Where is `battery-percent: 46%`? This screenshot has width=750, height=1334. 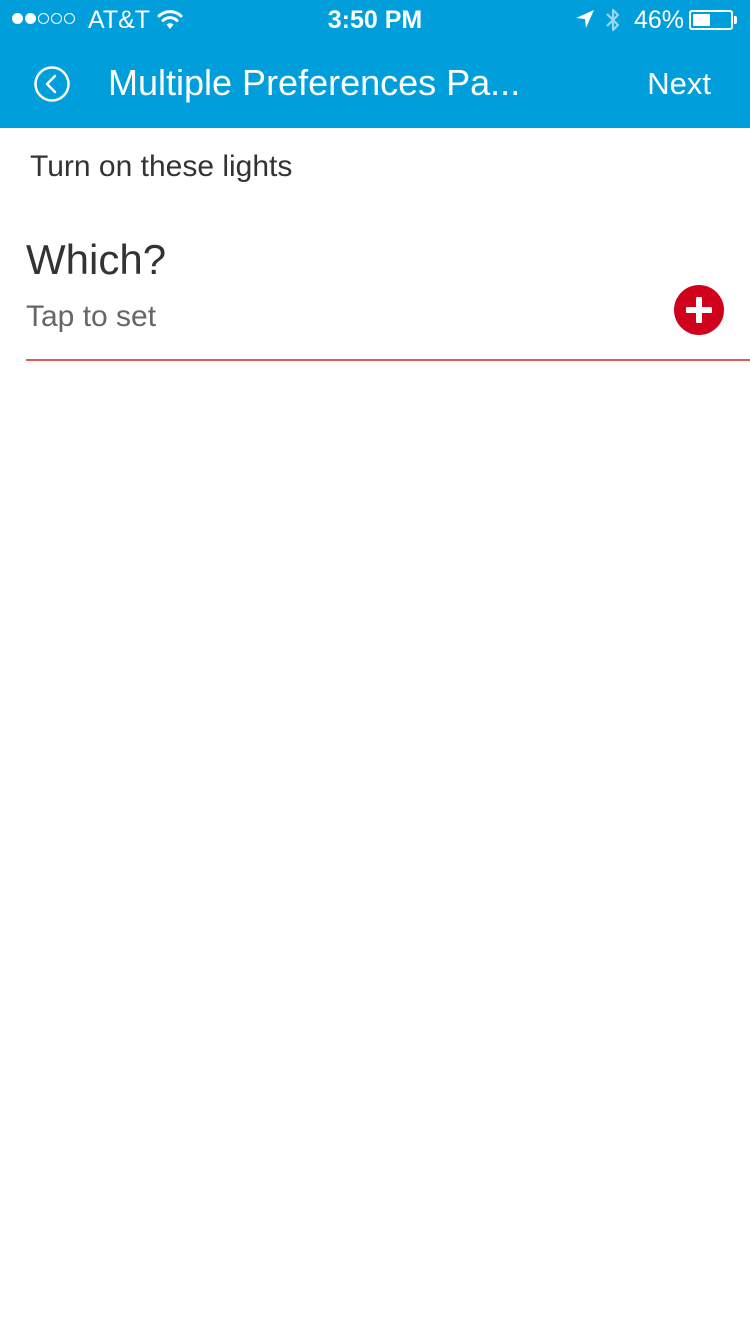
battery-percent: 46% is located at coordinates (659, 20).